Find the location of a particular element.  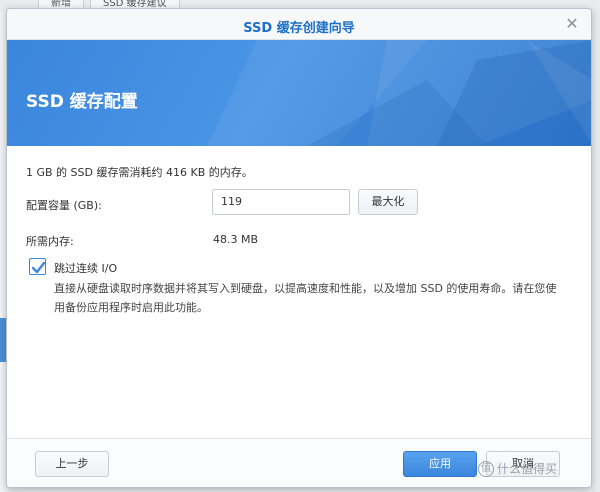

skip-sequential-io-label: 跳过连续 I/O is located at coordinates (85, 268).